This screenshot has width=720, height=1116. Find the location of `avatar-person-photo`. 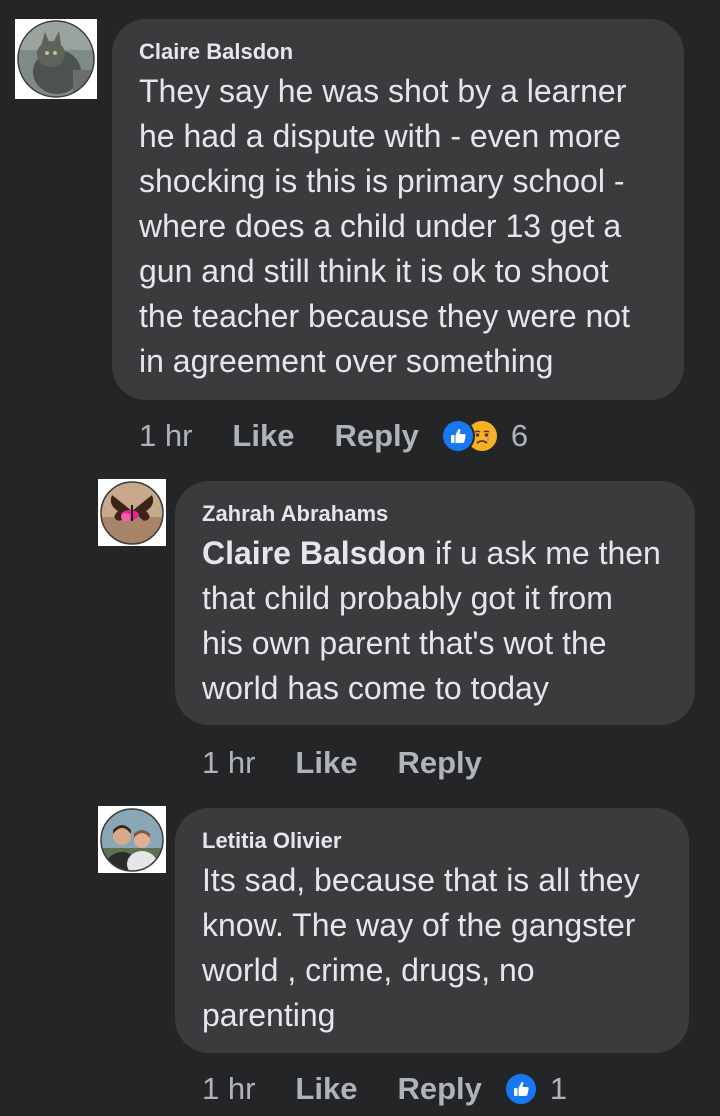

avatar-person-photo is located at coordinates (132, 839).